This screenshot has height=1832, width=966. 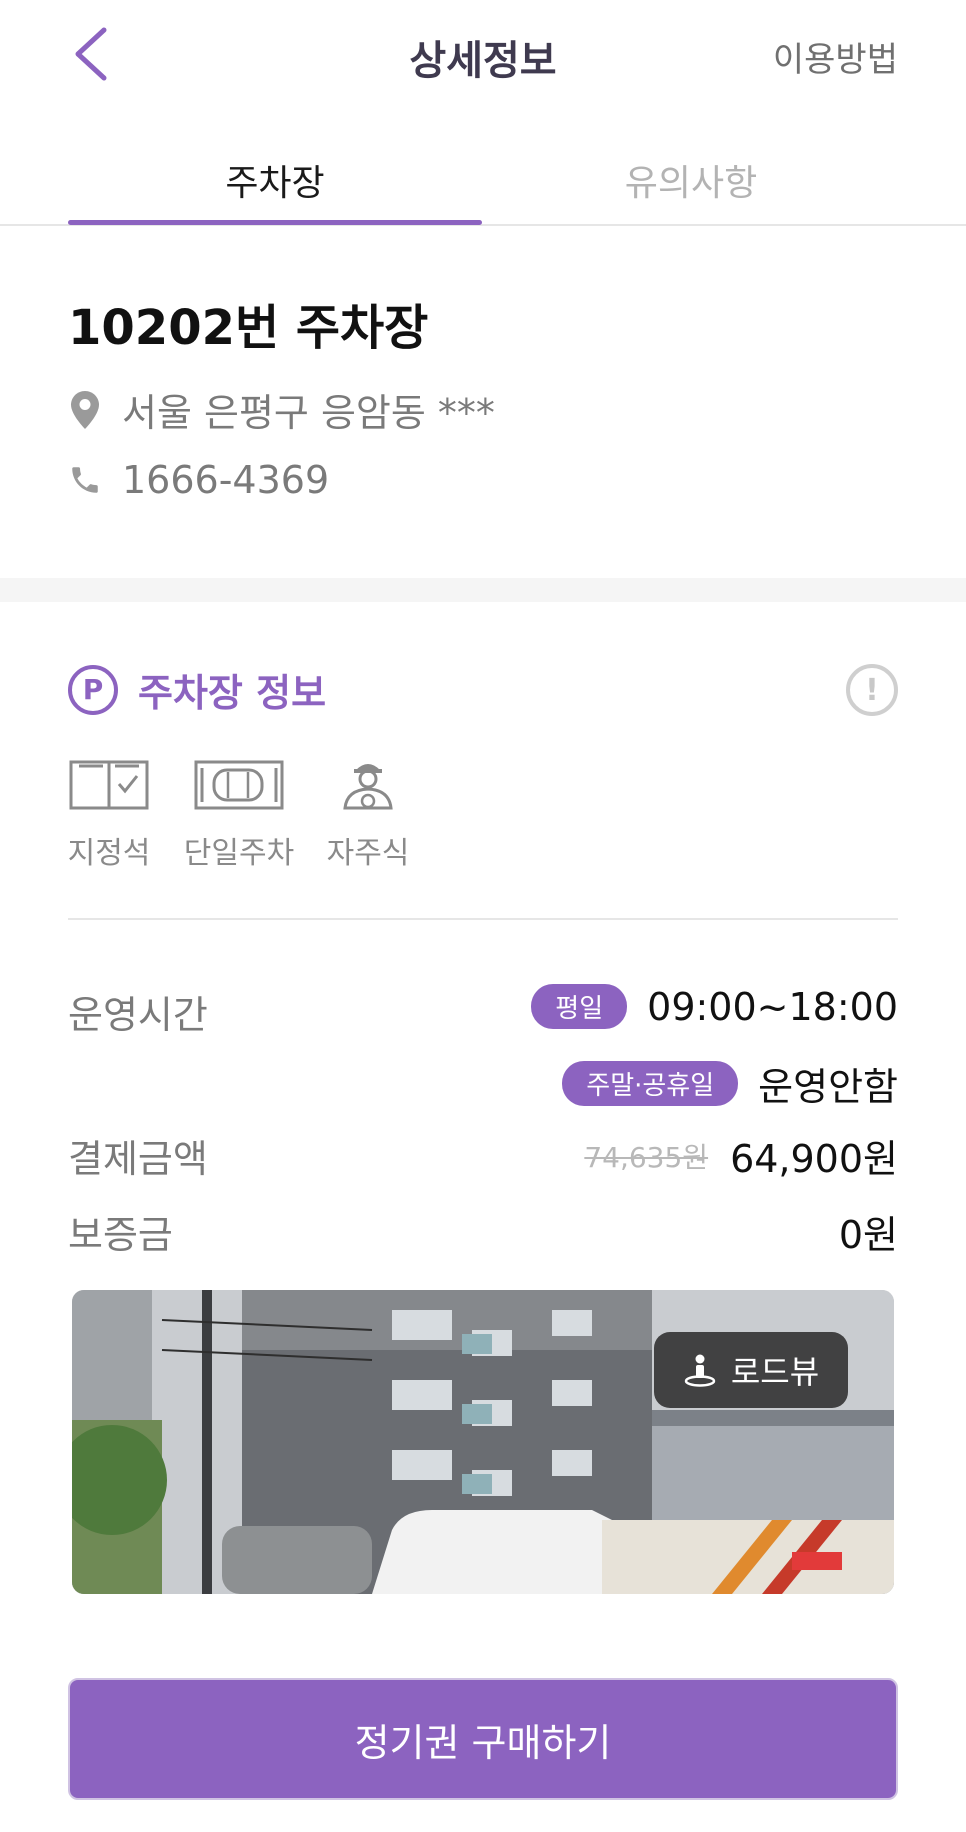 What do you see at coordinates (368, 812) in the screenshot?
I see `feature-self-parking: 자주식` at bounding box center [368, 812].